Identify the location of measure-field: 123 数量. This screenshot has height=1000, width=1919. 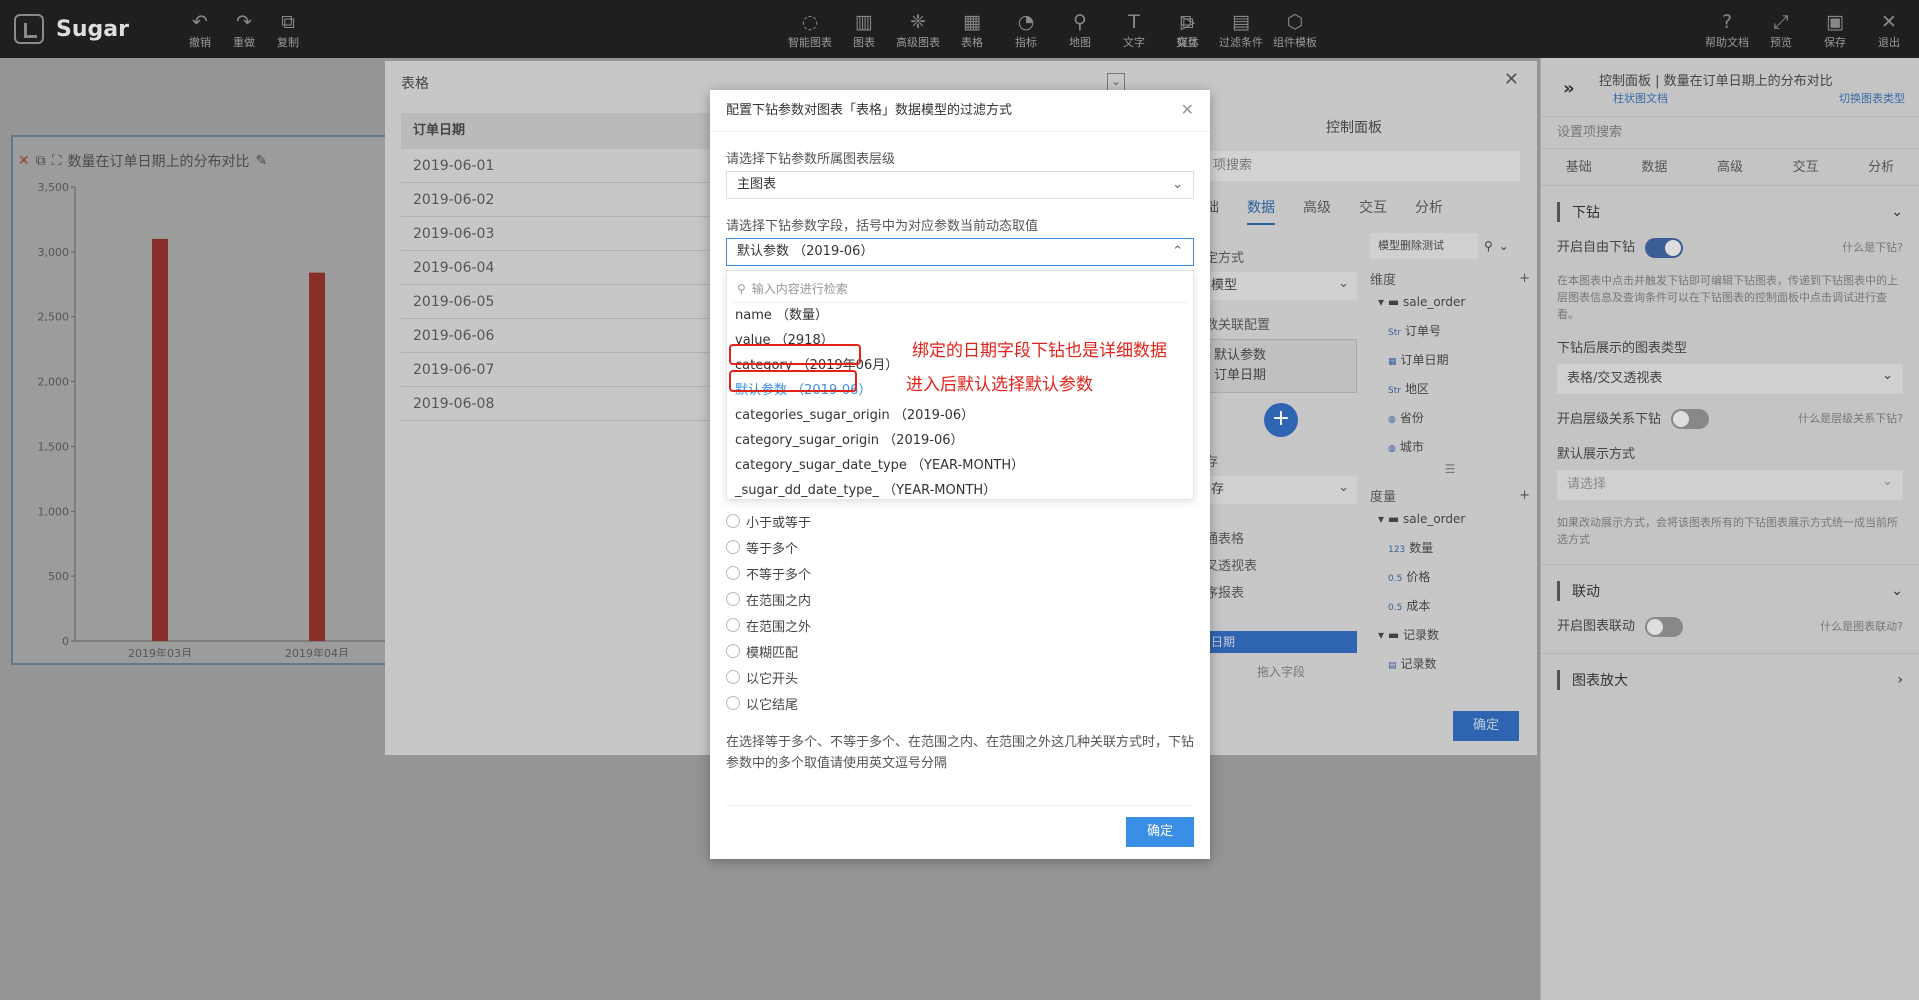
(1450, 548).